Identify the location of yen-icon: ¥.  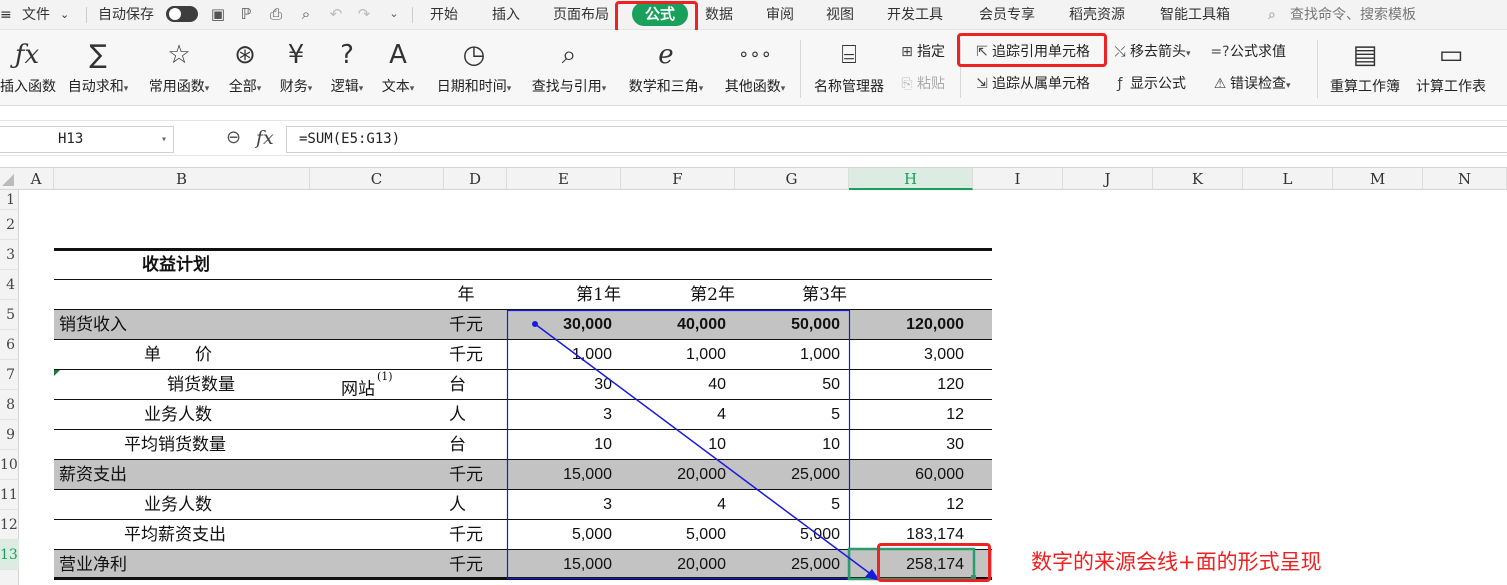
(296, 55).